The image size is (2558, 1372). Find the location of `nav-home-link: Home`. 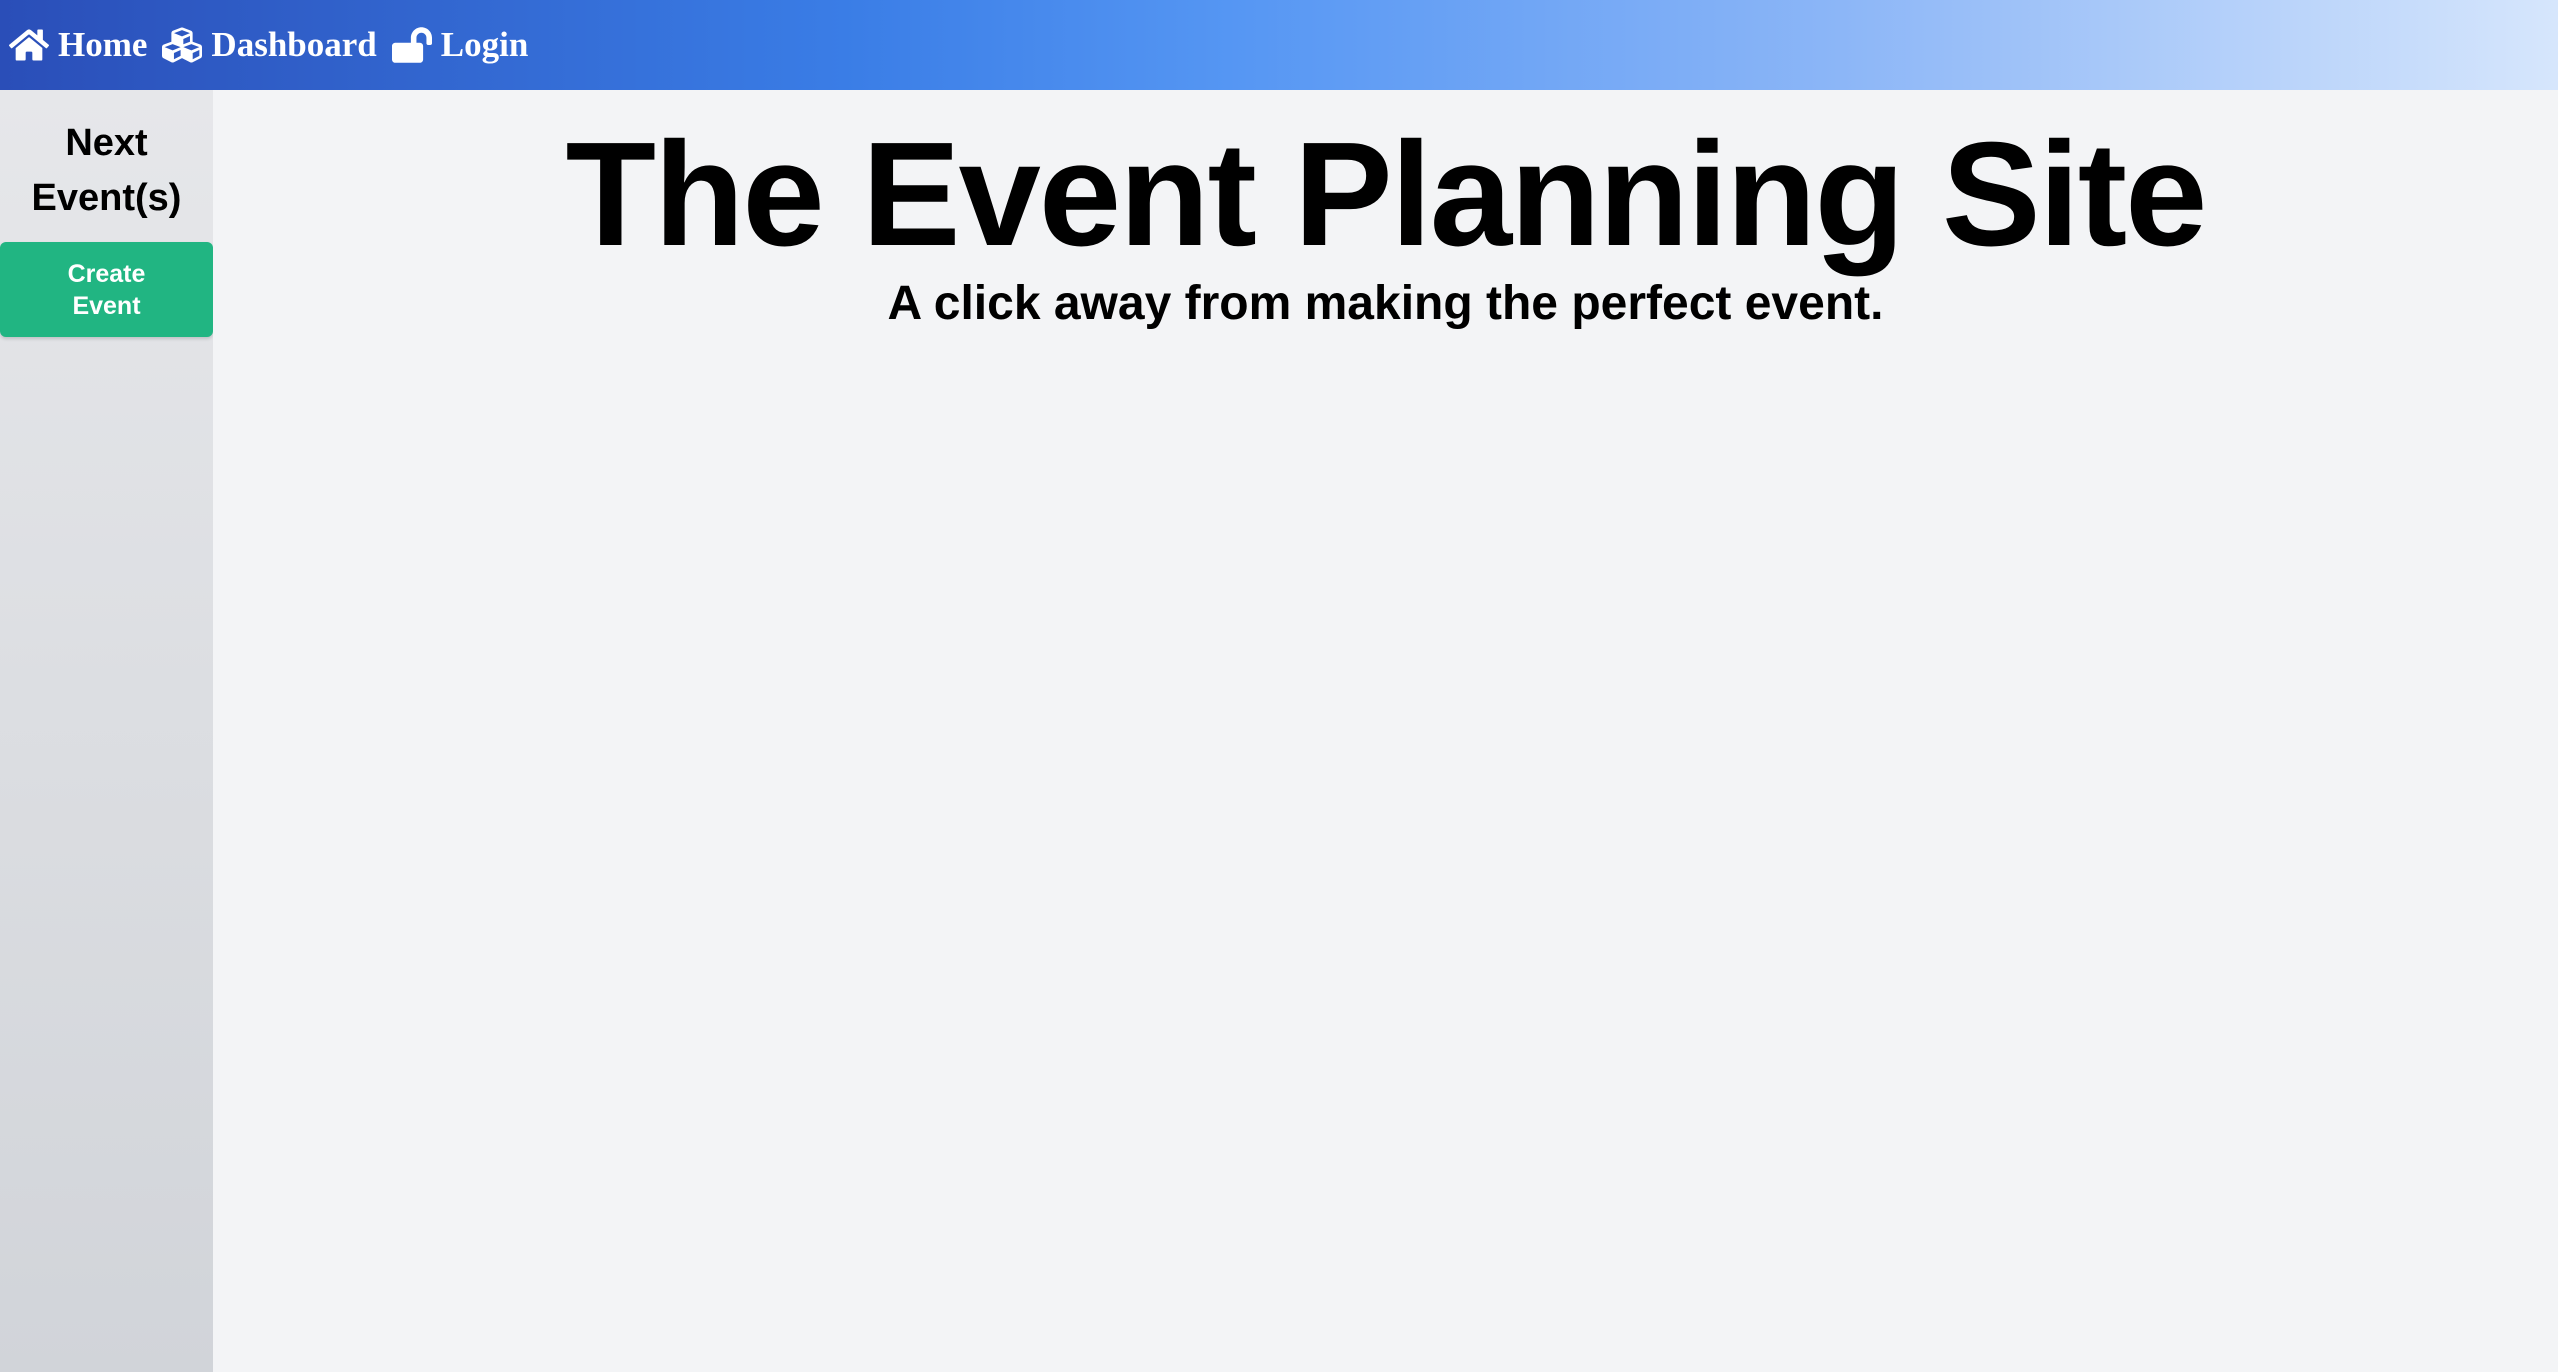

nav-home-link: Home is located at coordinates (77, 45).